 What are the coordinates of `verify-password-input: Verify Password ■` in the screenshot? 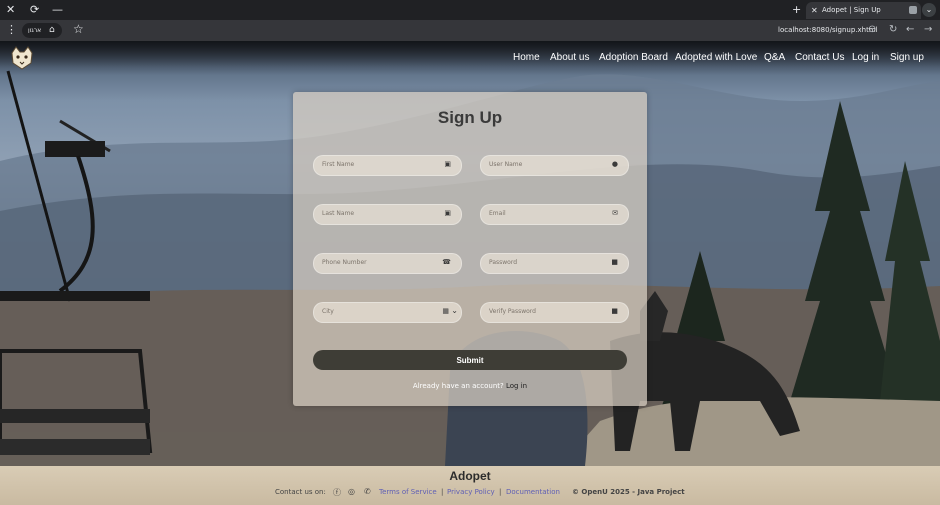 It's located at (554, 312).